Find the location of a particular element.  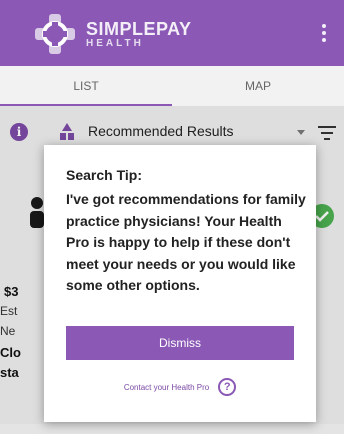

brand-subtitle: HEALTH is located at coordinates (115, 43).